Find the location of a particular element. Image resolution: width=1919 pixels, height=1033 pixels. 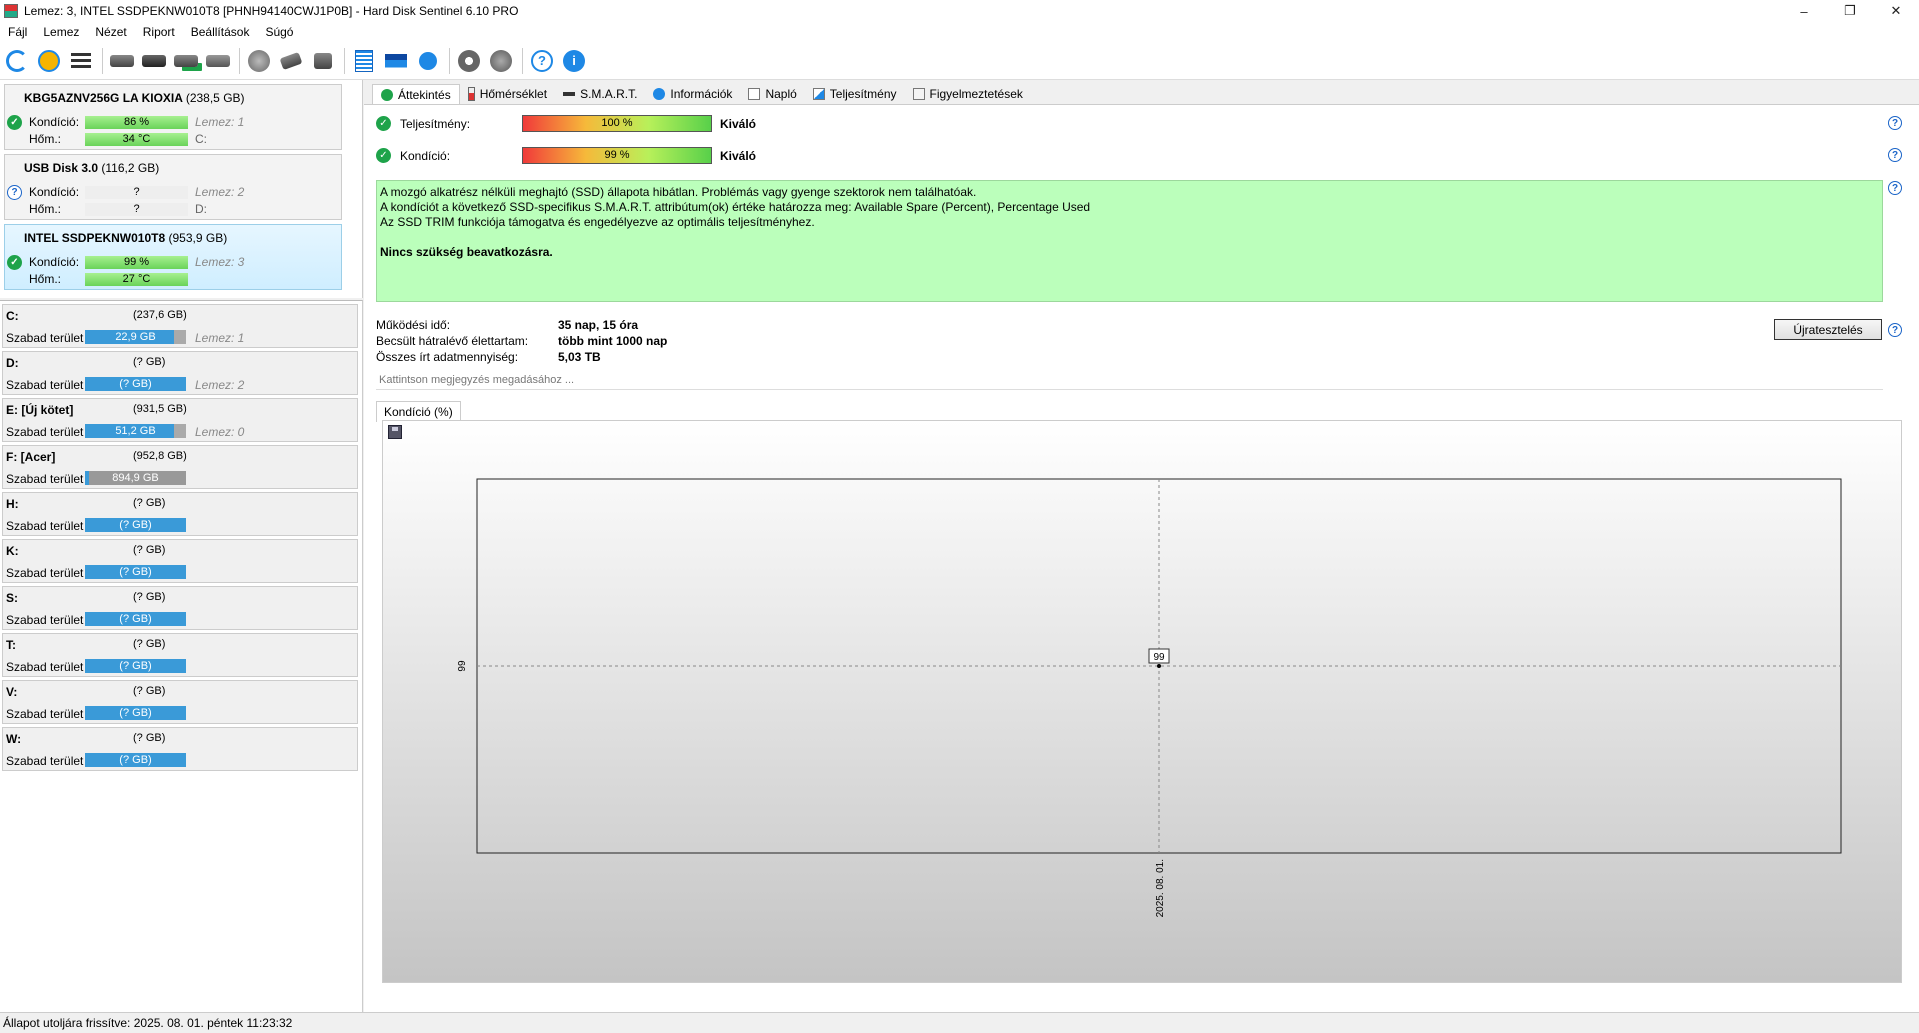

retest-button: Újratesztelés is located at coordinates (1828, 329).